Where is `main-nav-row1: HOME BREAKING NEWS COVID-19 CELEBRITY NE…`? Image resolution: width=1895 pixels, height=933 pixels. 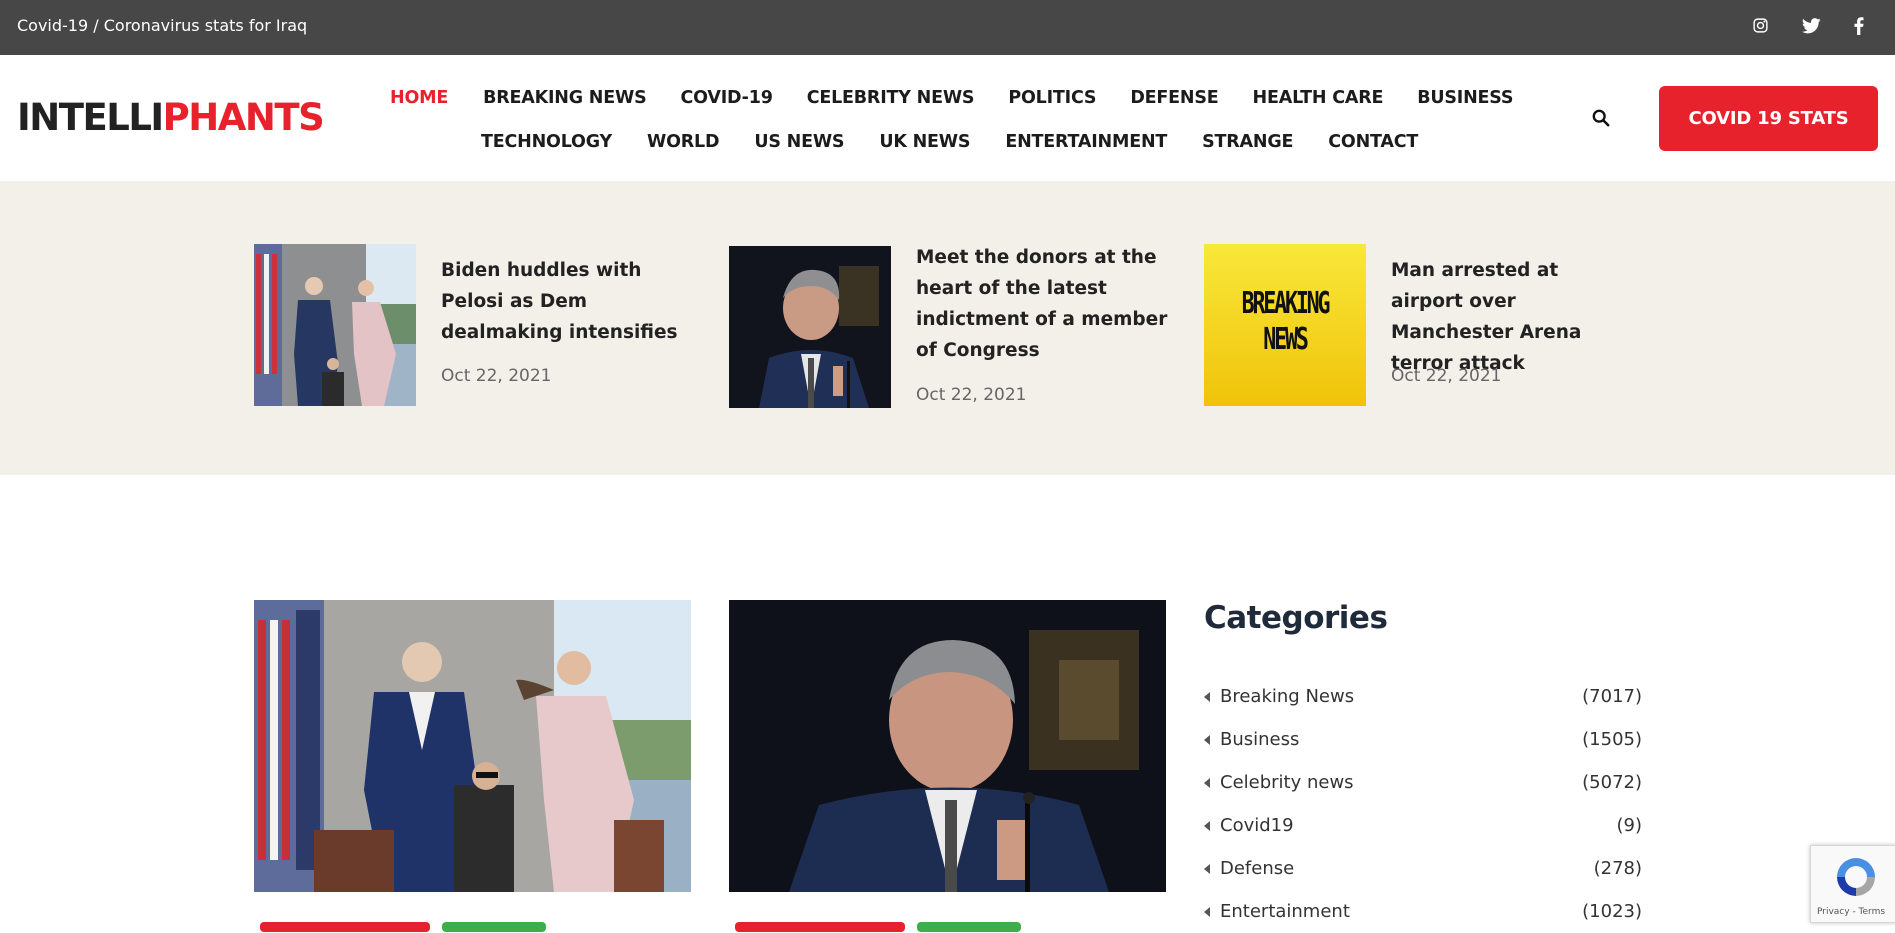 main-nav-row1: HOME BREAKING NEWS COVID-19 CELEBRITY NE… is located at coordinates (952, 98).